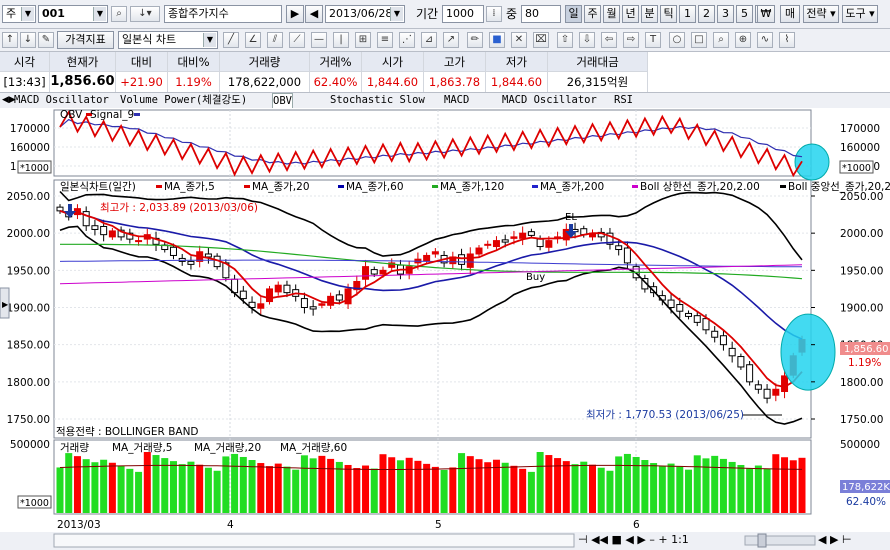 This screenshot has height=550, width=890. I want to click on step-back-icon: ◀, so click(629, 539).